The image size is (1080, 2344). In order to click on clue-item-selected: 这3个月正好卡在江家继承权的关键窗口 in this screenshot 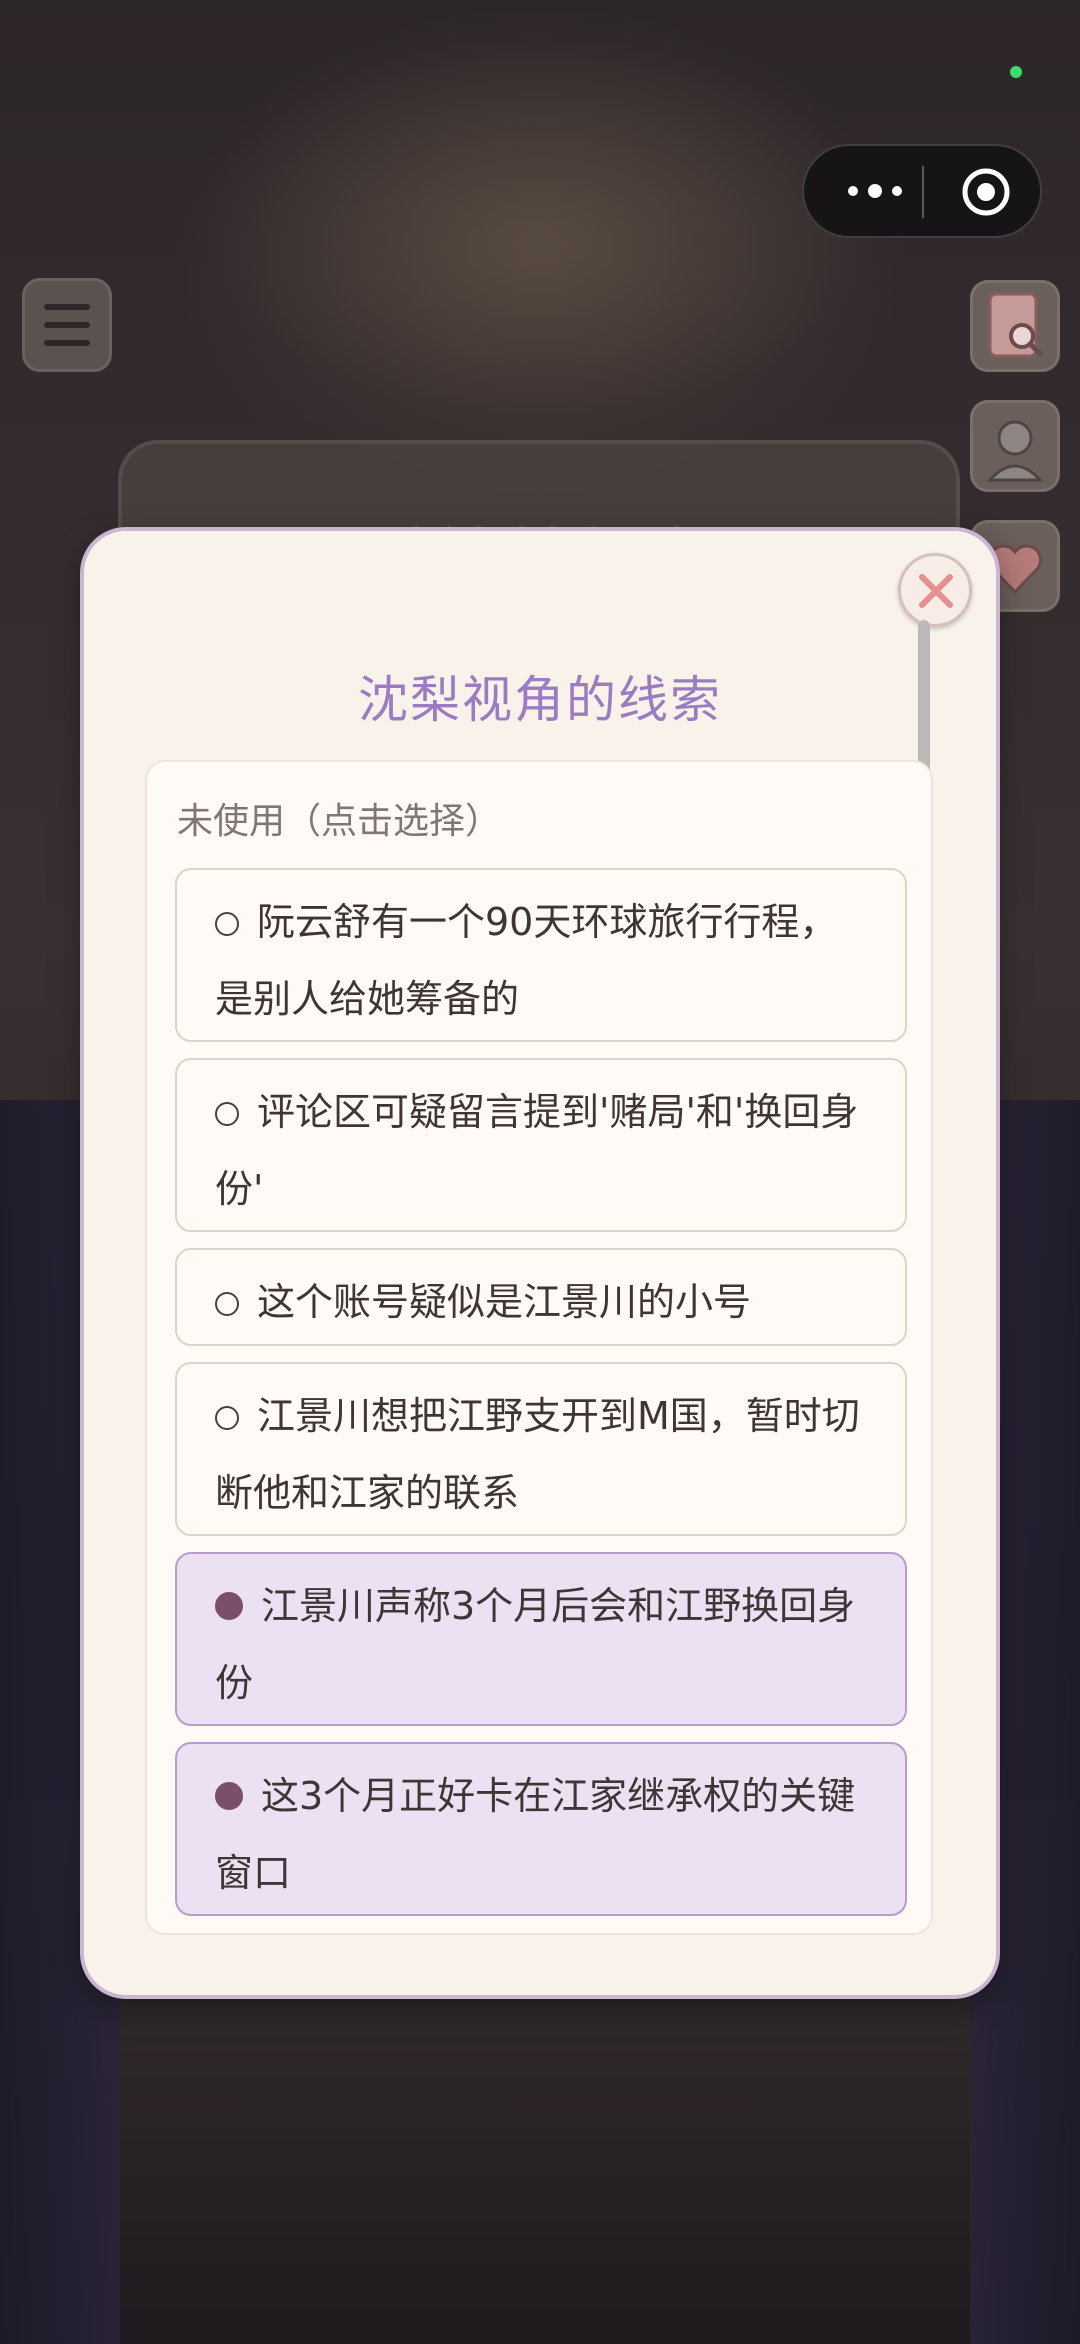, I will do `click(541, 1829)`.